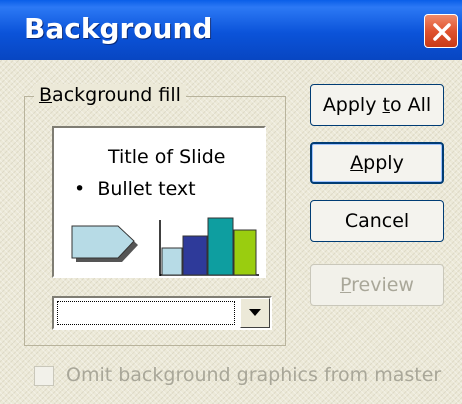 Image resolution: width=462 pixels, height=404 pixels. Describe the element at coordinates (242, 375) in the screenshot. I see `omit-access-key: g` at that location.